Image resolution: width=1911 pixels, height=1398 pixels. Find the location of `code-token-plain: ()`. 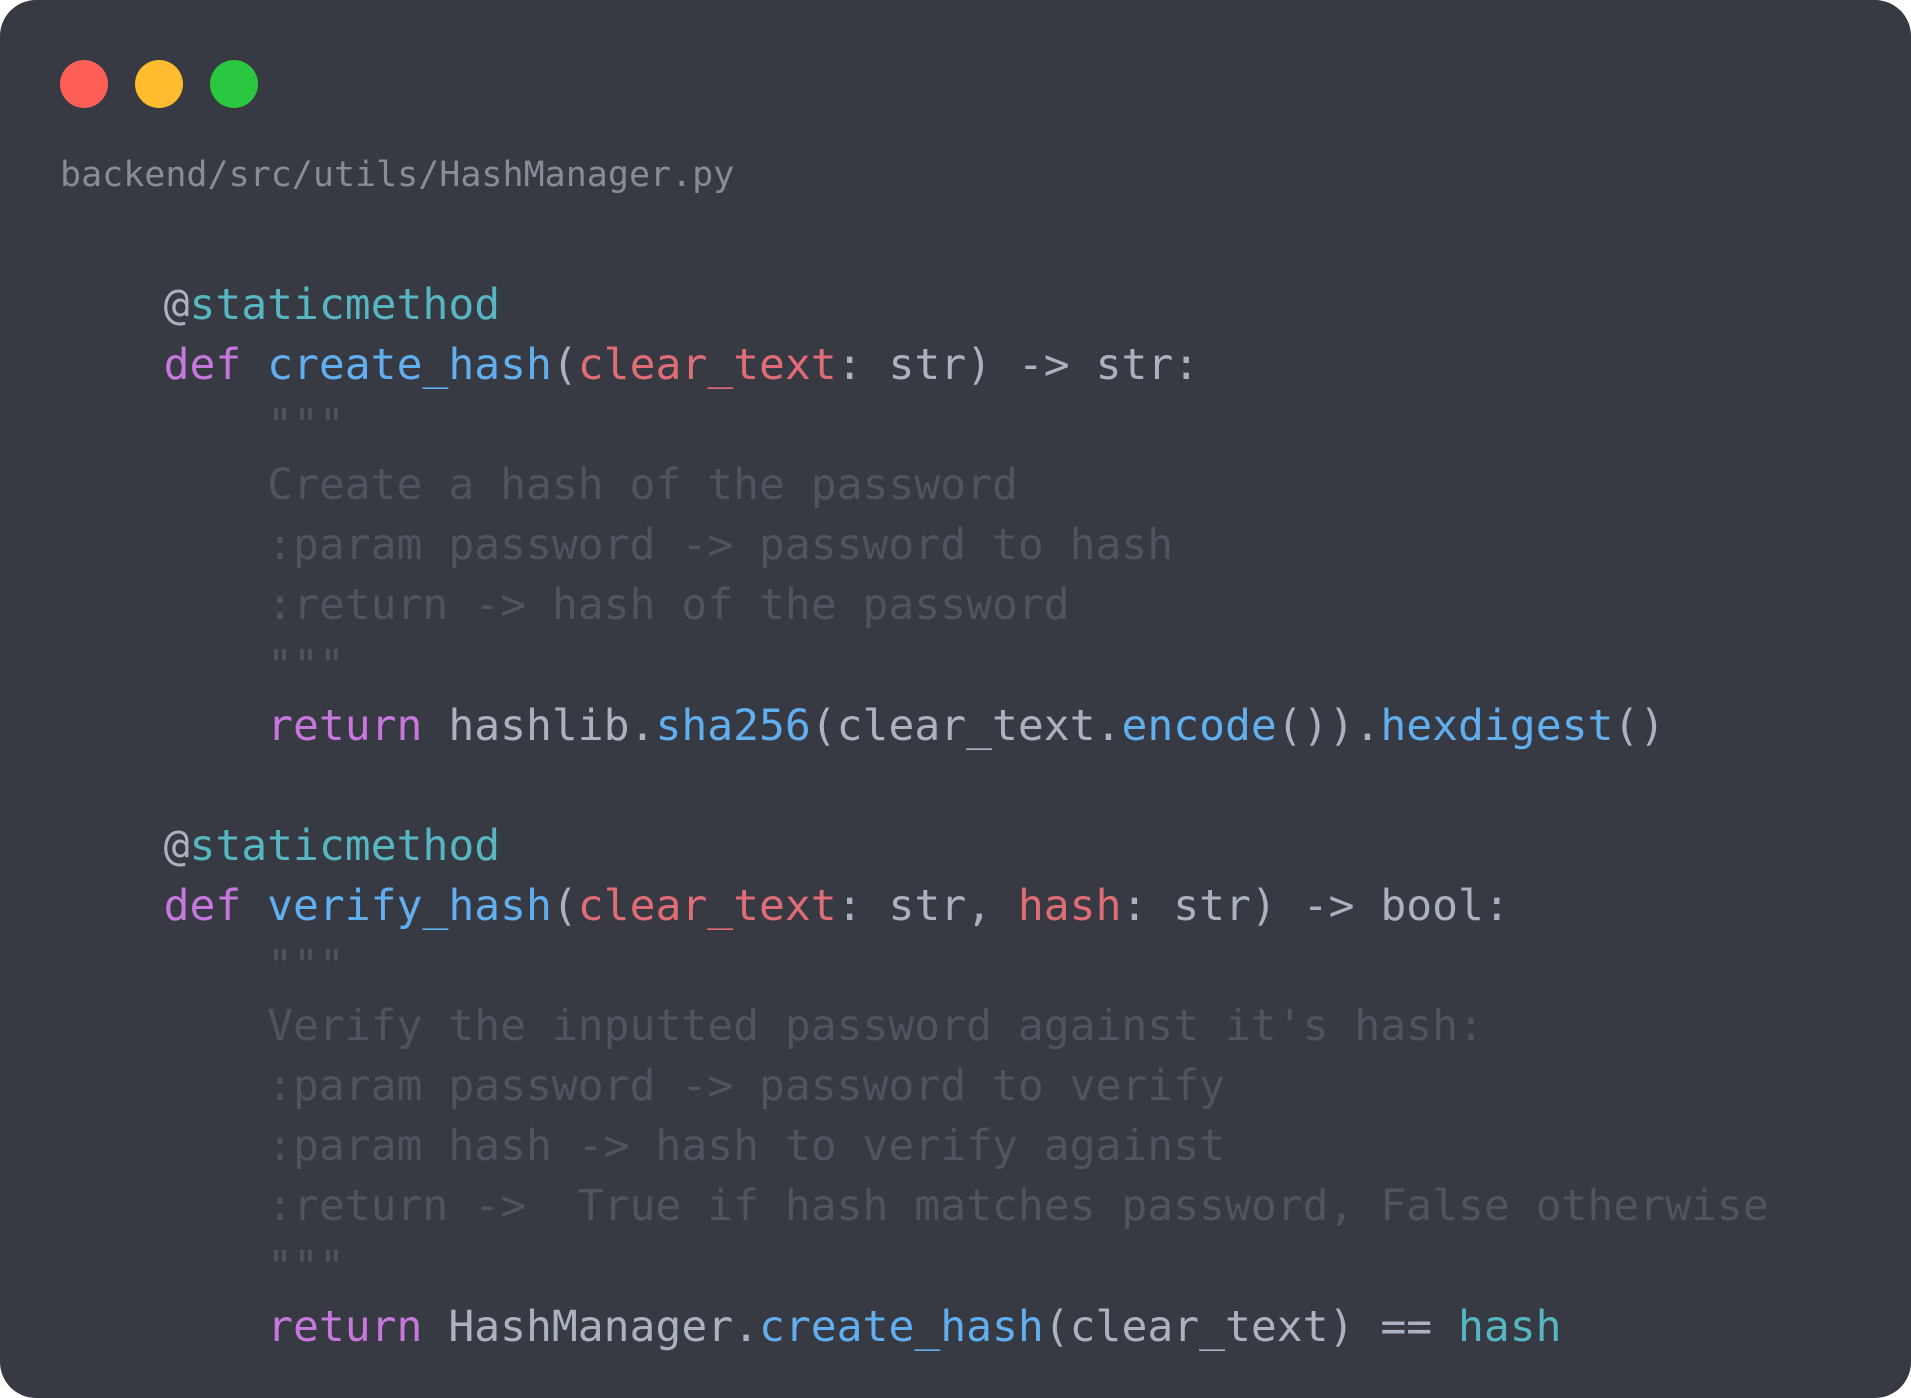

code-token-plain: () is located at coordinates (1639, 725).